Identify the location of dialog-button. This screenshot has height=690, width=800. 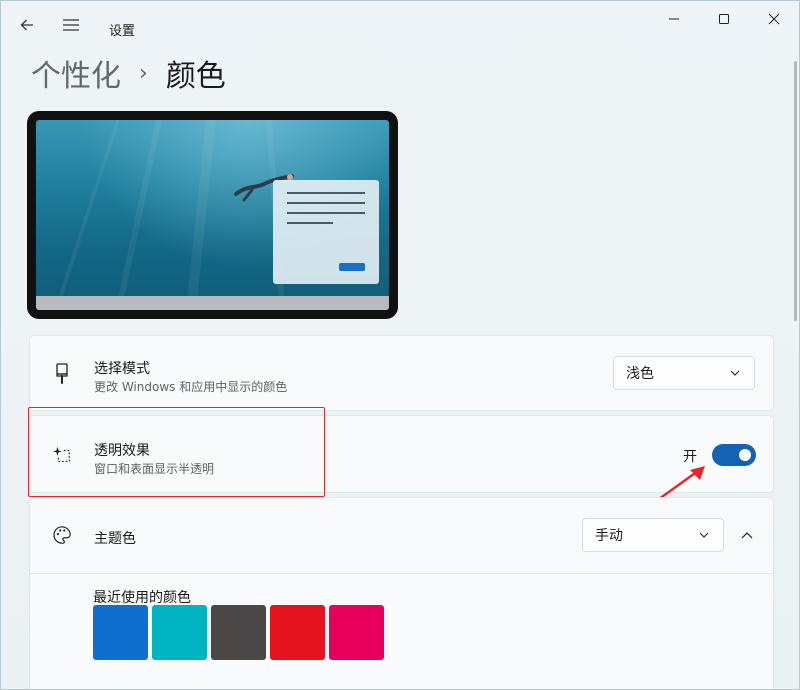
(352, 267).